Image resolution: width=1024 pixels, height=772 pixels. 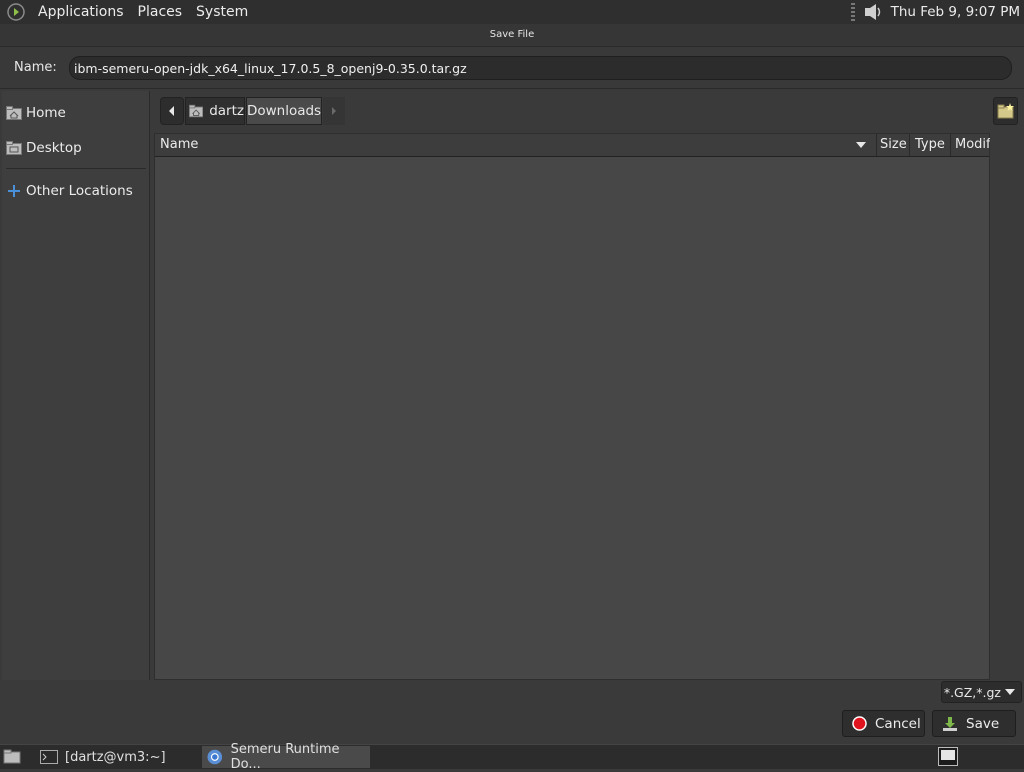 I want to click on sidebar-item-home: Home, so click(x=36, y=113).